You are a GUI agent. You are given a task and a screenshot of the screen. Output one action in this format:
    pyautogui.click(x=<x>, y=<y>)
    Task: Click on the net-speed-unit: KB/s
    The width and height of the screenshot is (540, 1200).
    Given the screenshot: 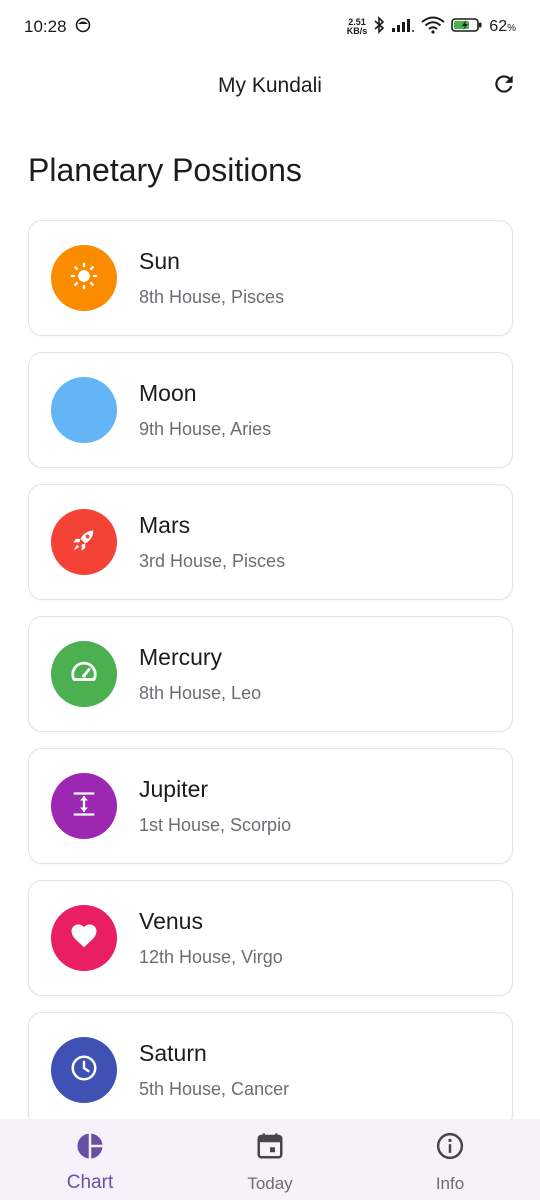 What is the action you would take?
    pyautogui.click(x=357, y=31)
    